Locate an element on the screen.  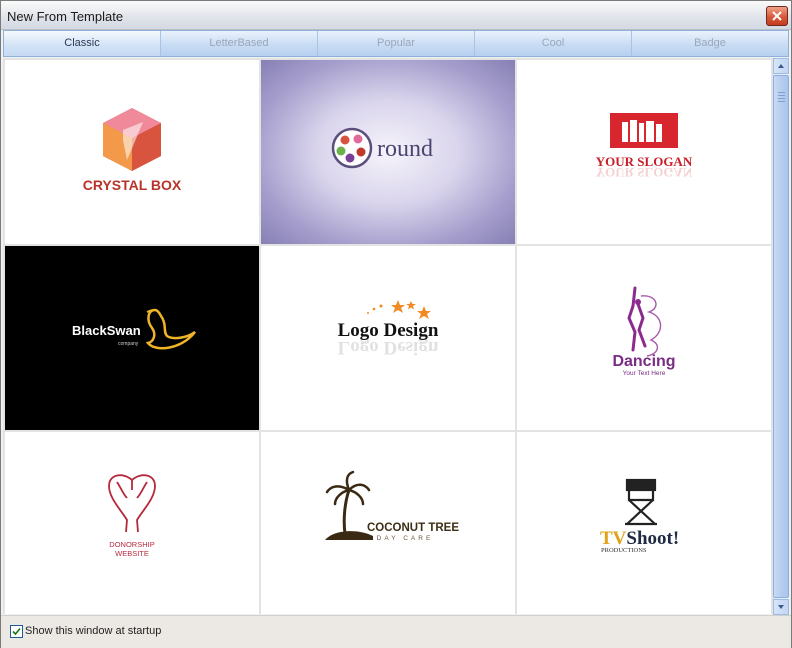
dancer-icon is located at coordinates (644, 321).